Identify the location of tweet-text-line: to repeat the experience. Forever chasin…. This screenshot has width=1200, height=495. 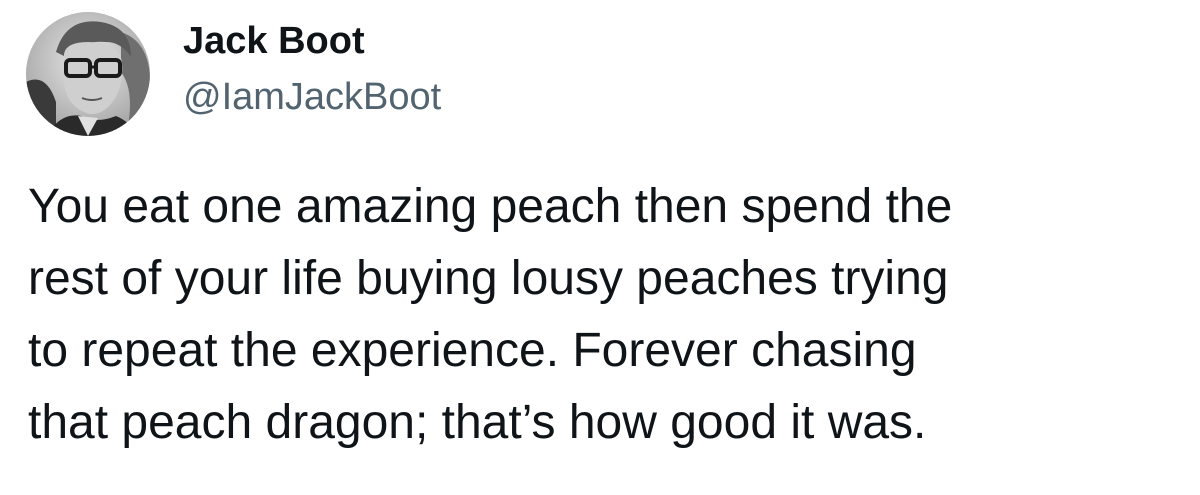
(472, 350).